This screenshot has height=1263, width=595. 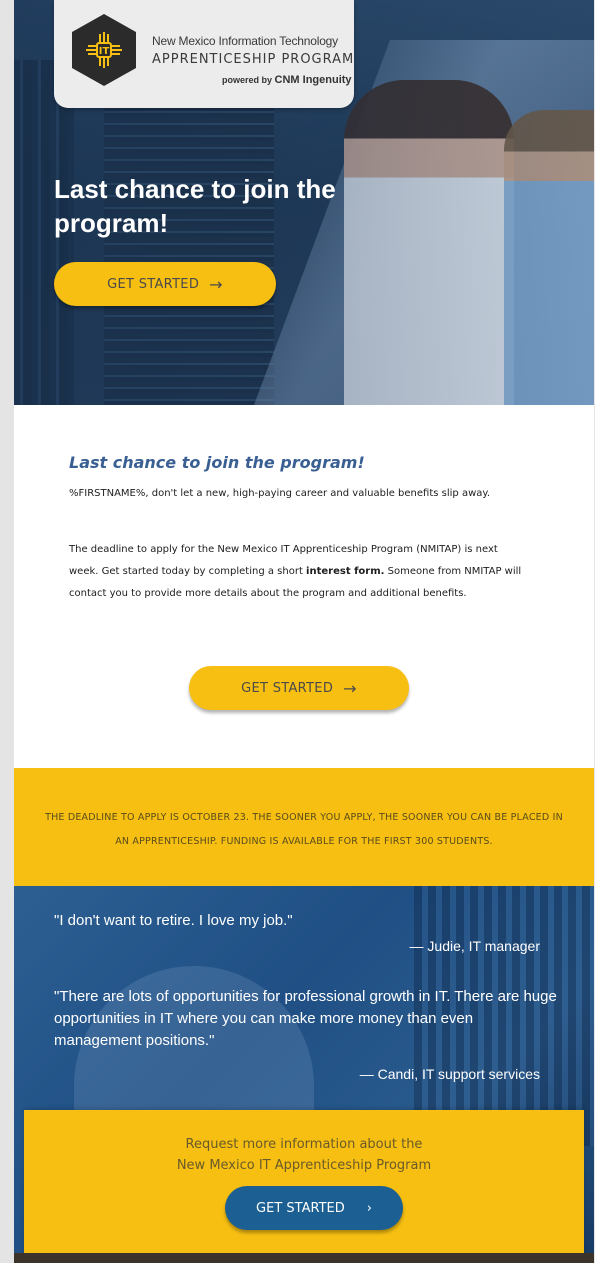 What do you see at coordinates (153, 284) in the screenshot?
I see `hero-button-label: GET STARTED` at bounding box center [153, 284].